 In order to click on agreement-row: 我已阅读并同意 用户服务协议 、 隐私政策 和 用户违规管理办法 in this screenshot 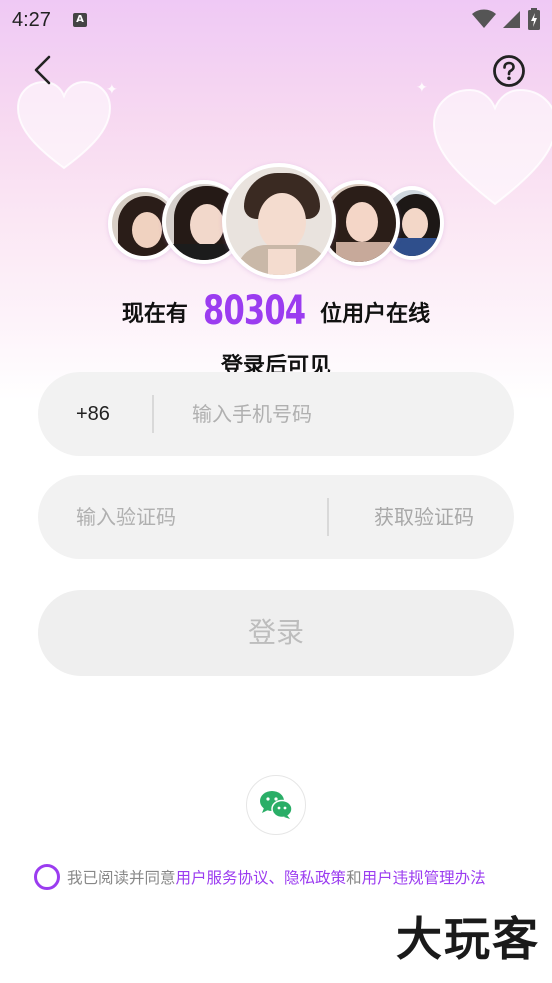, I will do `click(289, 877)`.